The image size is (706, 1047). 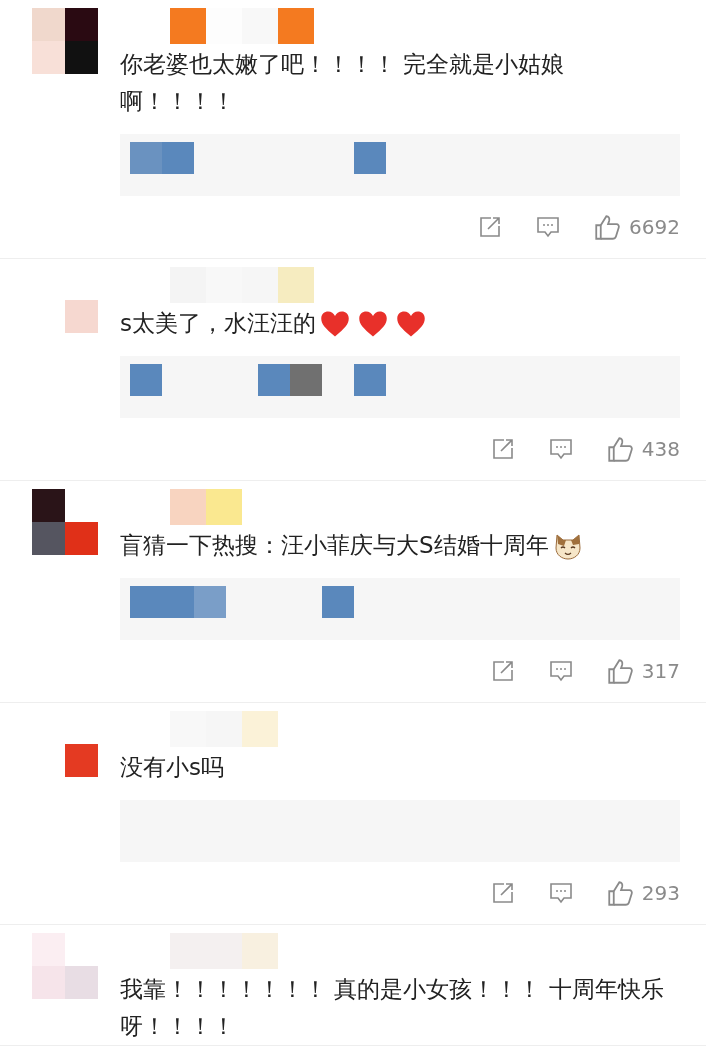 What do you see at coordinates (643, 671) in the screenshot?
I see `like-button: 317` at bounding box center [643, 671].